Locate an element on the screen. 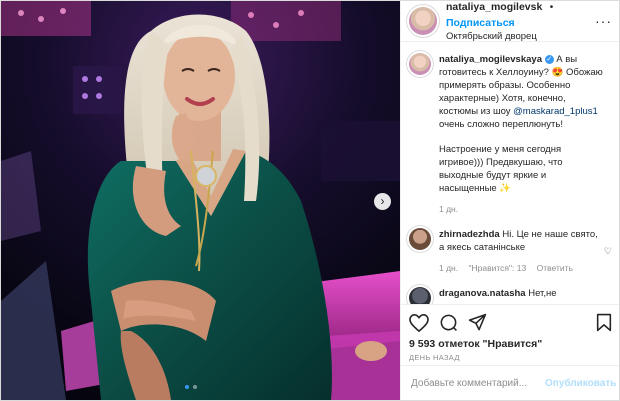 The width and height of the screenshot is (620, 401). carousel-next-button: › is located at coordinates (382, 201).